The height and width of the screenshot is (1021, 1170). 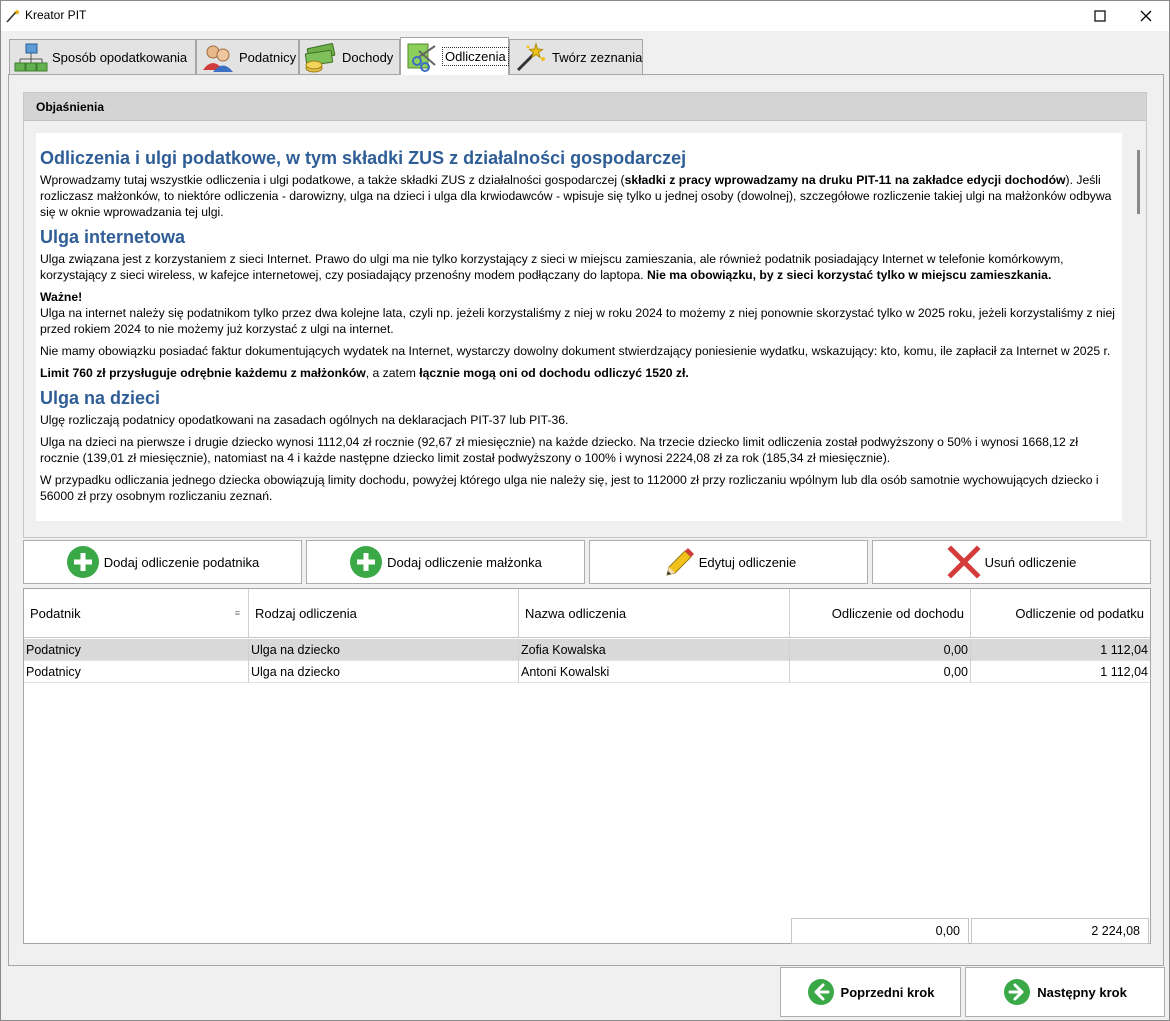 What do you see at coordinates (56, 15) in the screenshot?
I see `window-title: Kreator PIT` at bounding box center [56, 15].